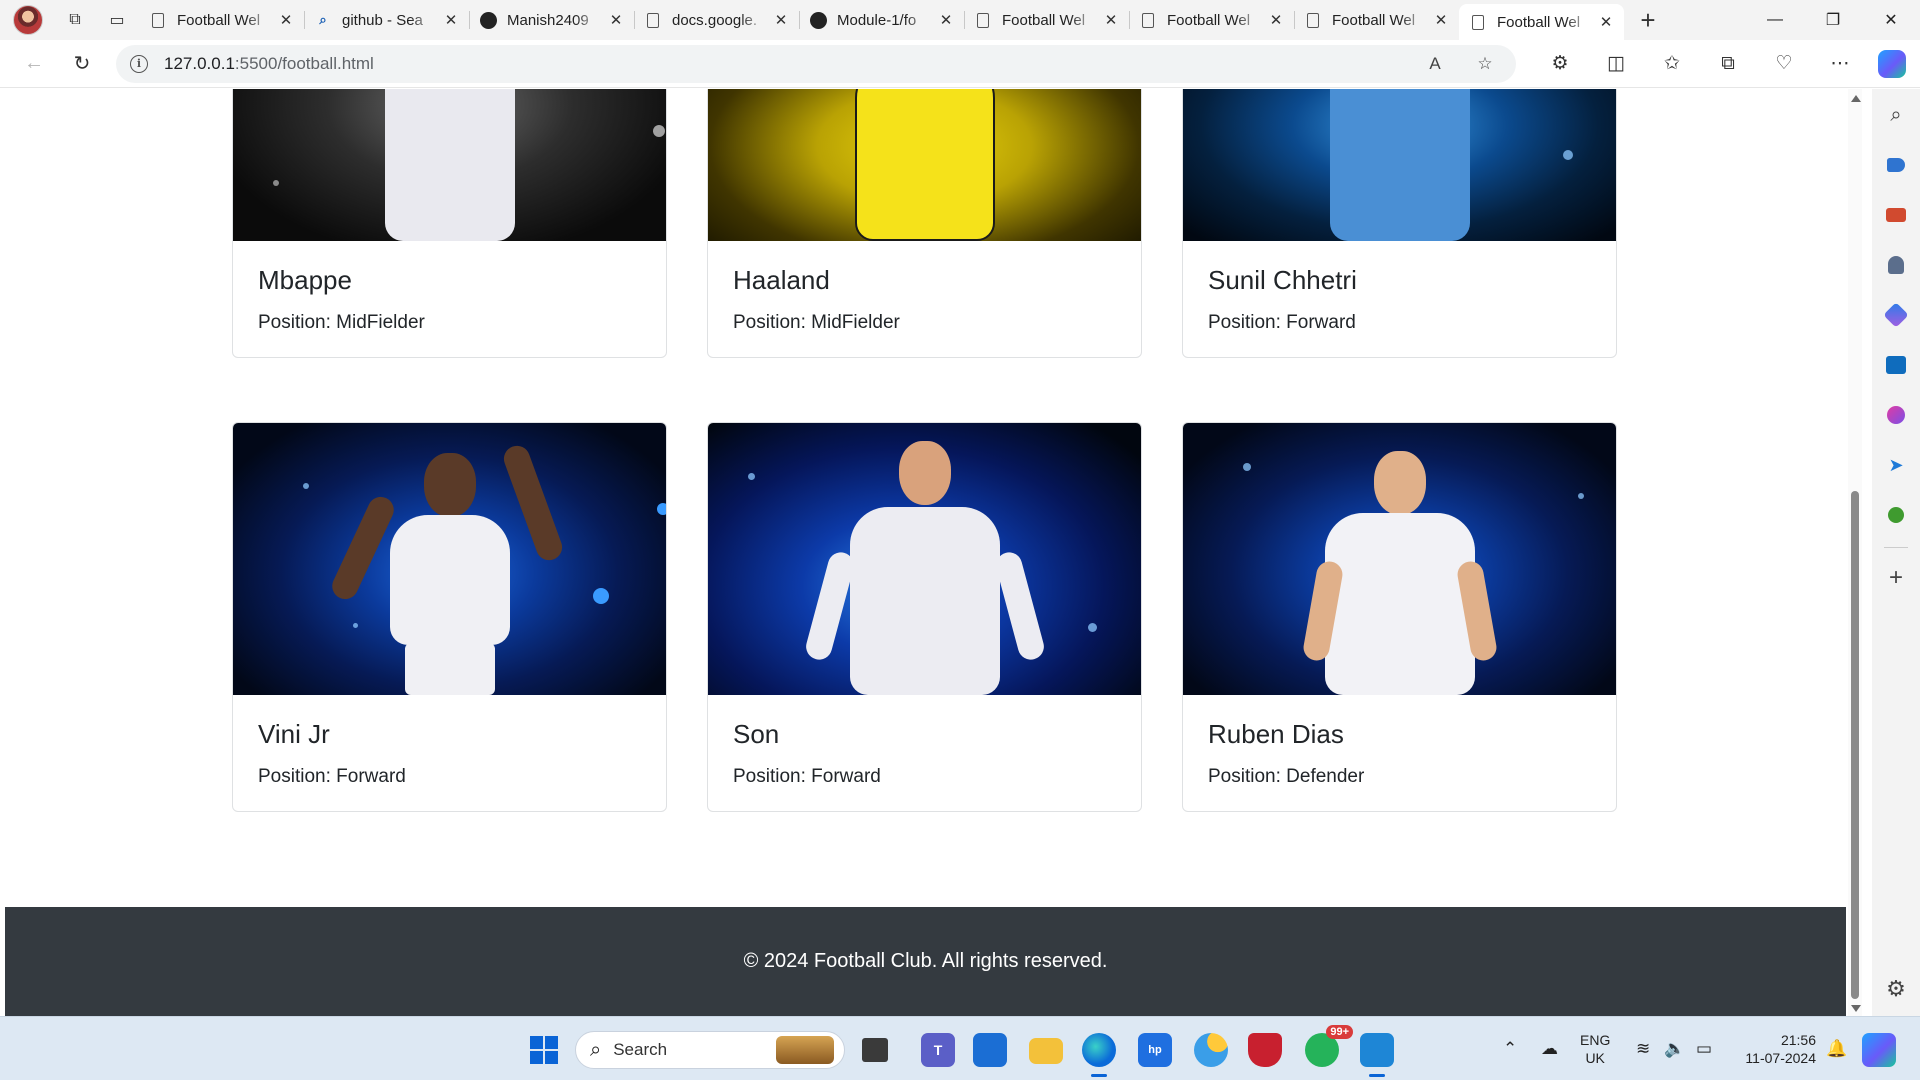  What do you see at coordinates (386, 20) in the screenshot?
I see `tab-github-search: ⌕ github - Sea ✕` at bounding box center [386, 20].